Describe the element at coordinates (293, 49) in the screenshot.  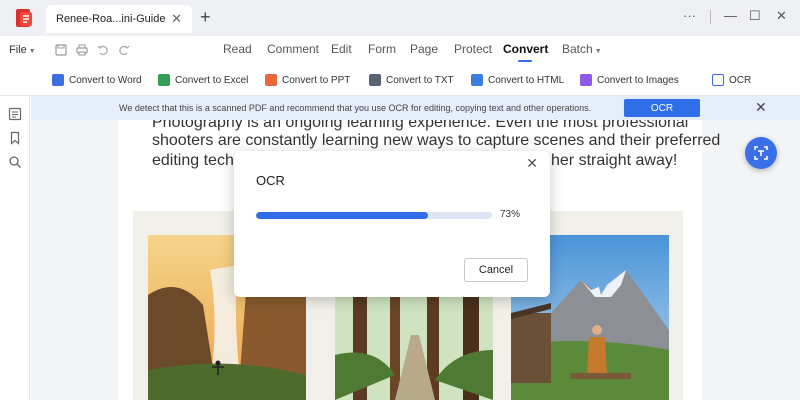
I see `menu-comment: Comment` at that location.